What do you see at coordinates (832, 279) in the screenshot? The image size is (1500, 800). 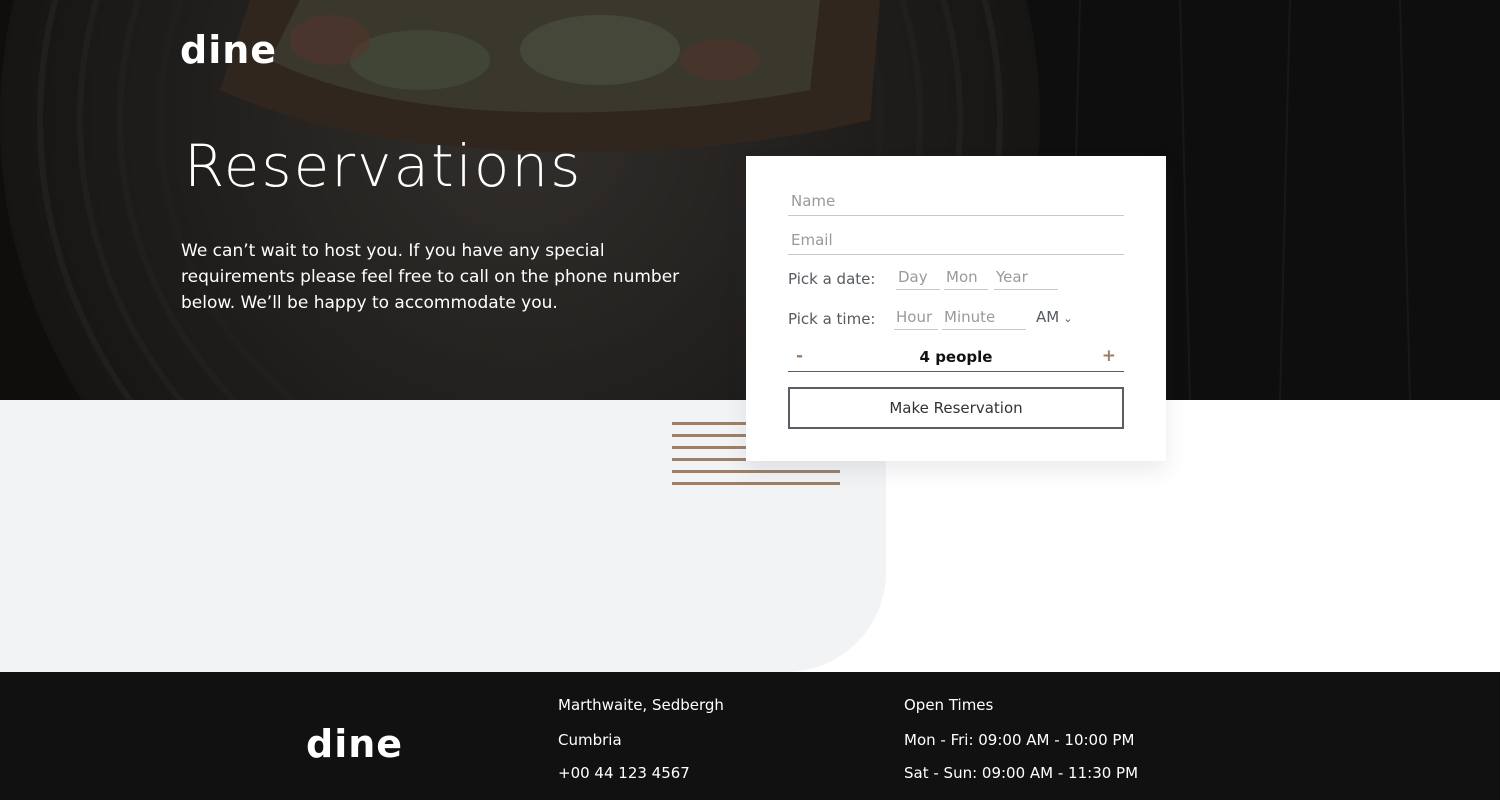 I see `date-label: Pick a date:` at bounding box center [832, 279].